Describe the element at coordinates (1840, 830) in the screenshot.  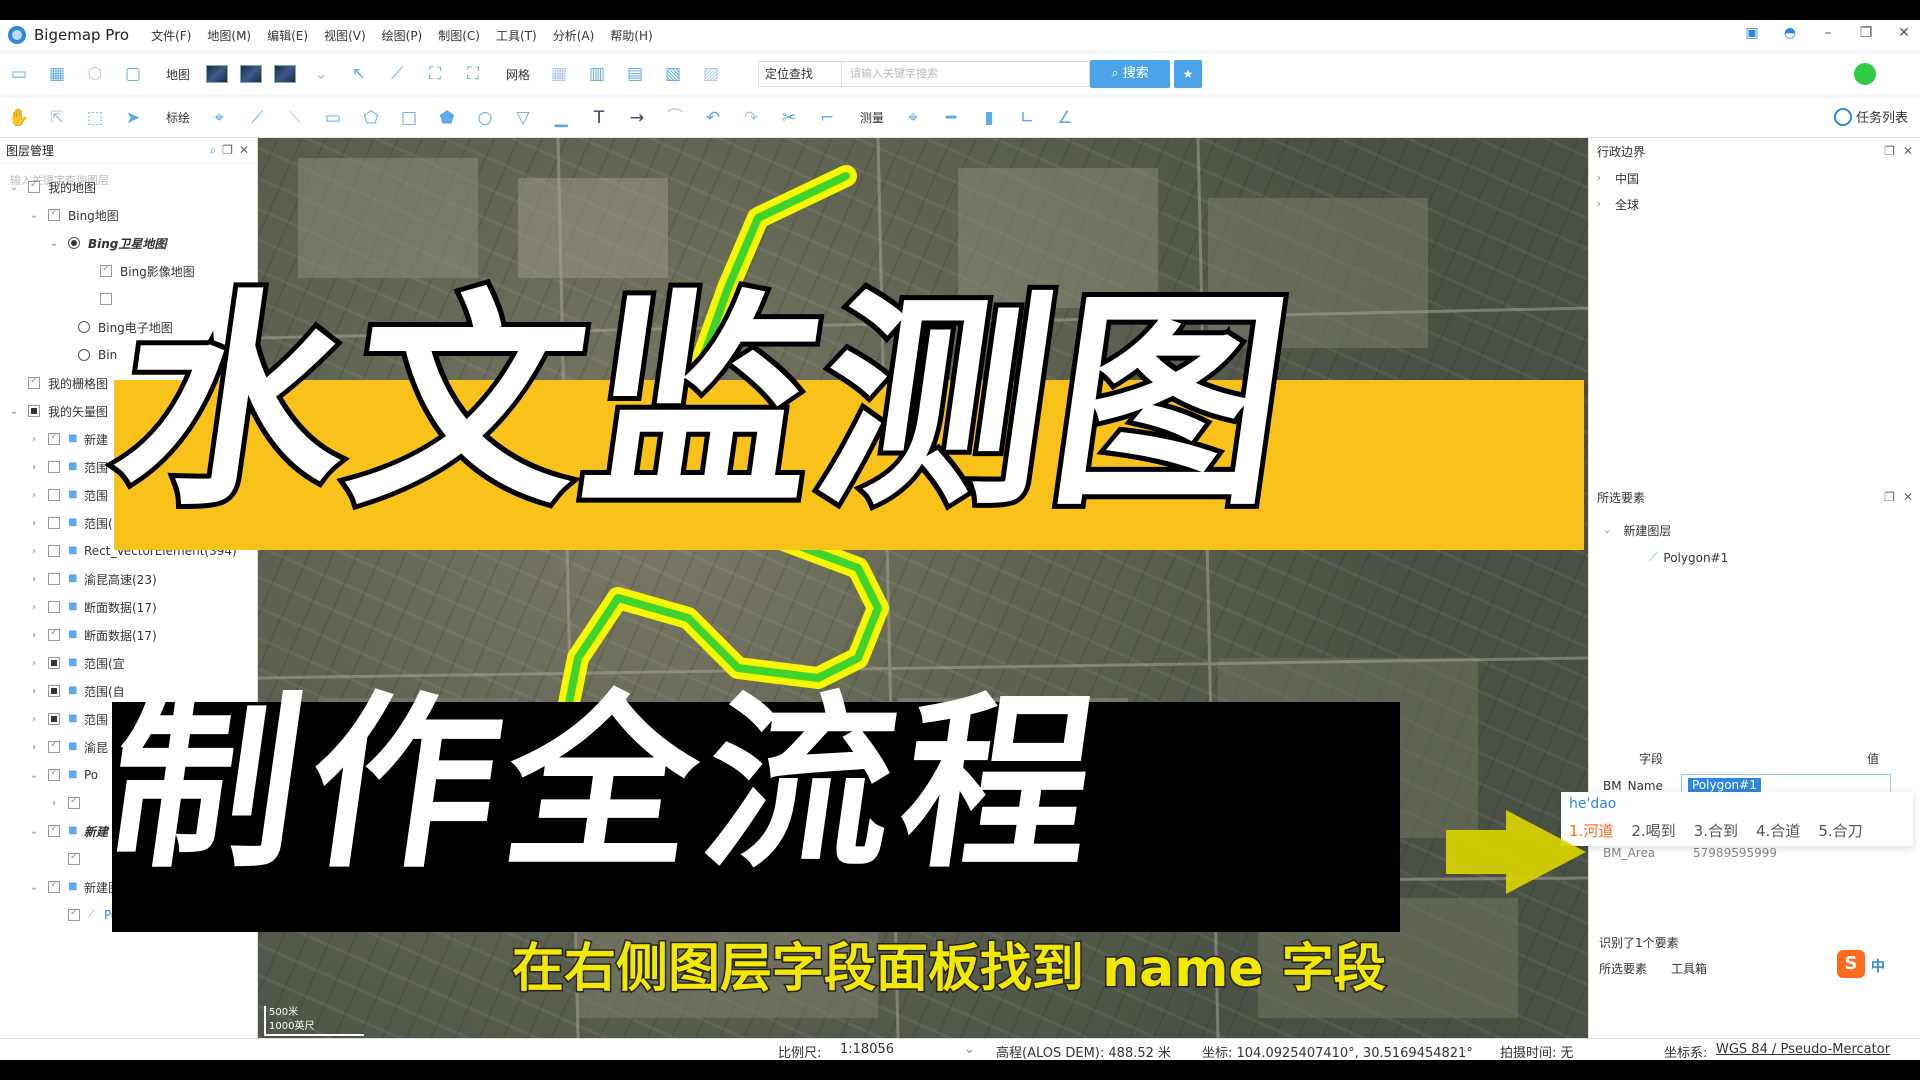
I see `ime-candidate: 5.合刀` at that location.